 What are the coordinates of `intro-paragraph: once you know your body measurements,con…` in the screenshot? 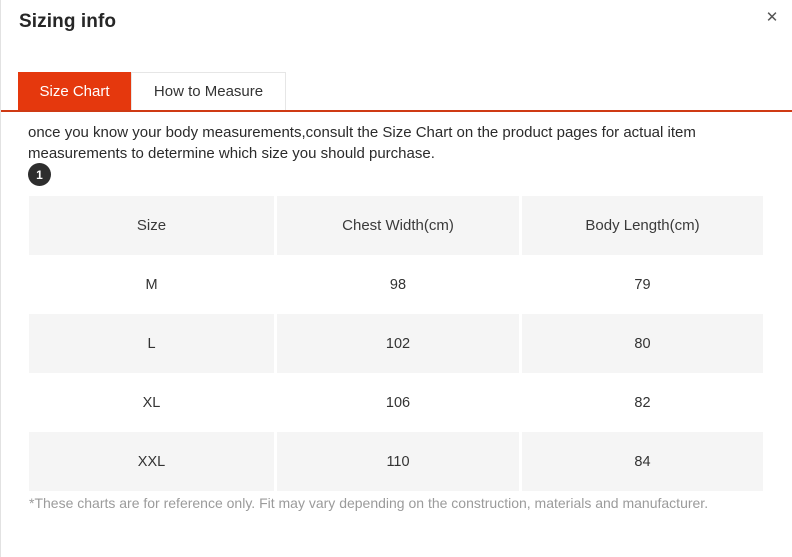 It's located at (362, 143).